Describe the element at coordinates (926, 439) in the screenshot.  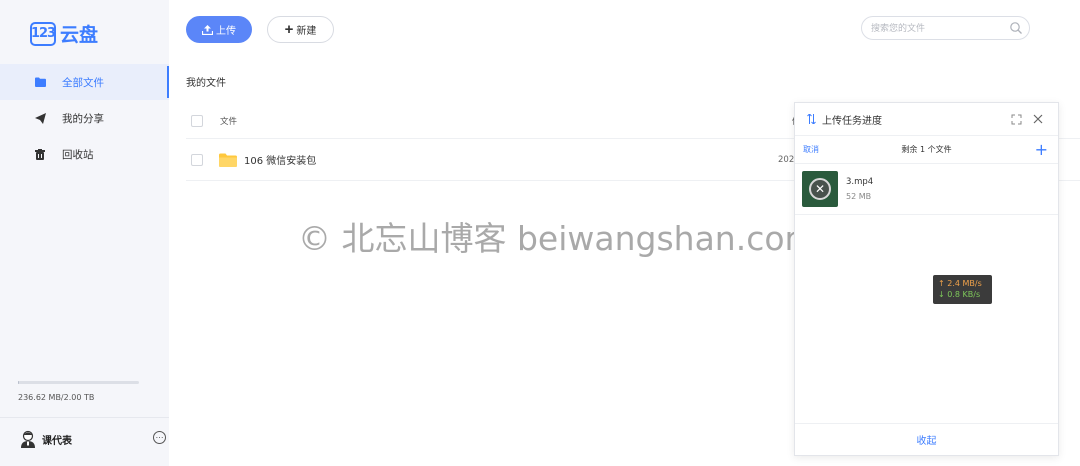
I see `collapse-button: 收起` at that location.